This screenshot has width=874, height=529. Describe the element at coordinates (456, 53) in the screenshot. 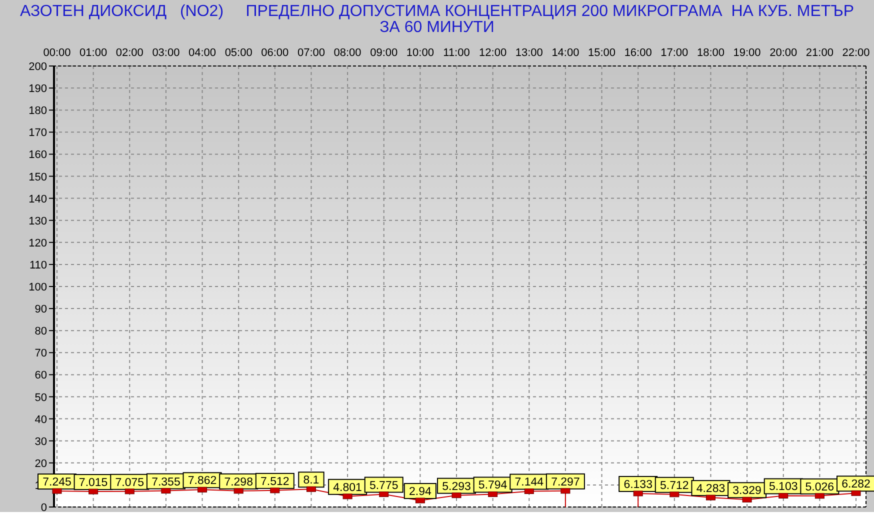

I see `x-tick-label: 11:00` at that location.